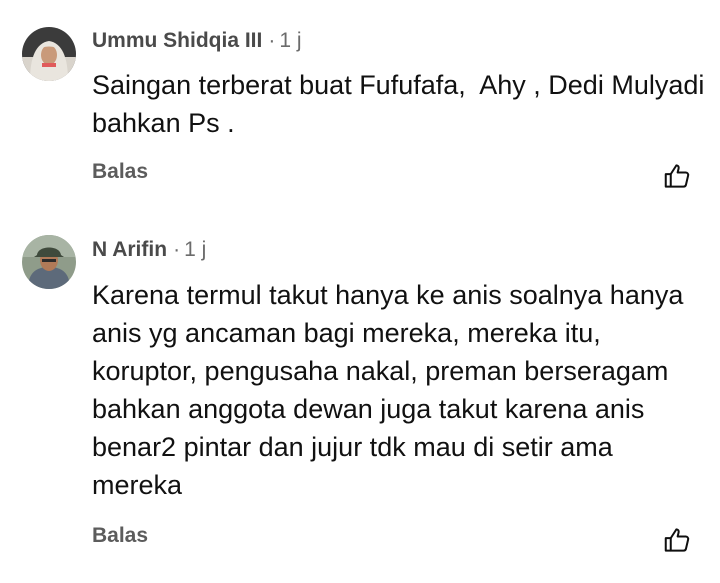 This screenshot has width=720, height=583. What do you see at coordinates (177, 40) in the screenshot?
I see `author-name: Ummu Shidqia III` at bounding box center [177, 40].